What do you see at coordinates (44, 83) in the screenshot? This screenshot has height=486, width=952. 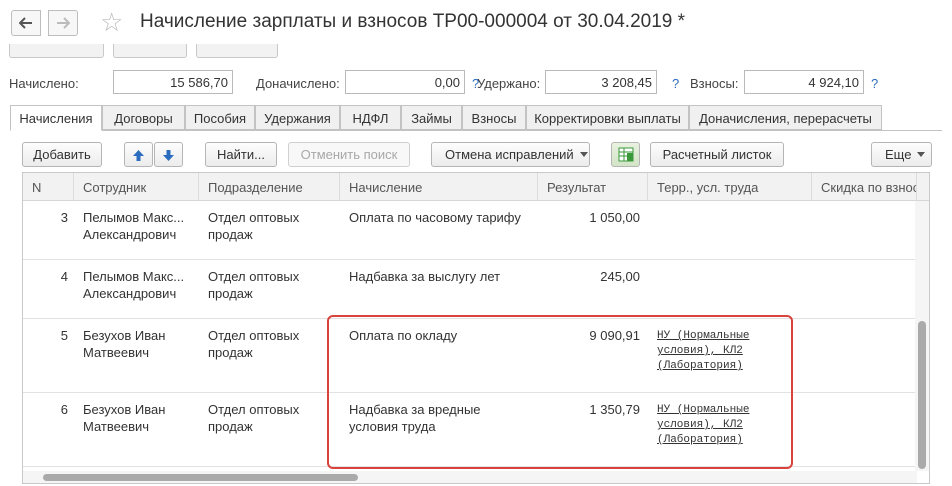 I see `accrued-label: Начислено:` at bounding box center [44, 83].